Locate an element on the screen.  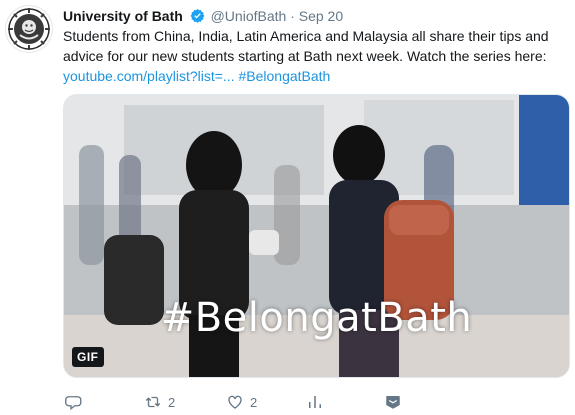
retweet-button: 2 is located at coordinates (159, 402).